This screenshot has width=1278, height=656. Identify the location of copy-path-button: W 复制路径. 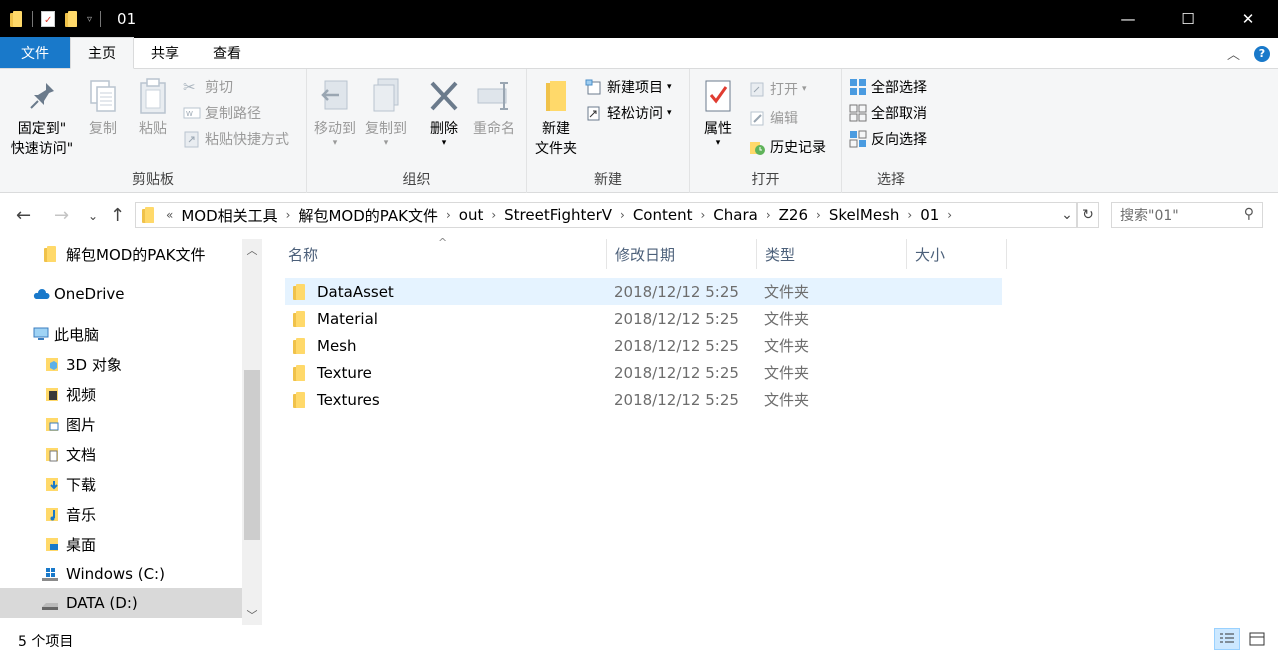
(222, 113).